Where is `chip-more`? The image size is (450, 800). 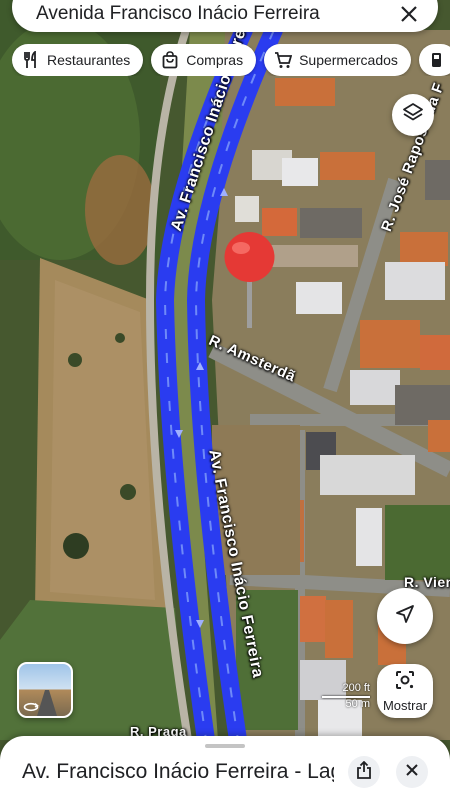
chip-more is located at coordinates (434, 60).